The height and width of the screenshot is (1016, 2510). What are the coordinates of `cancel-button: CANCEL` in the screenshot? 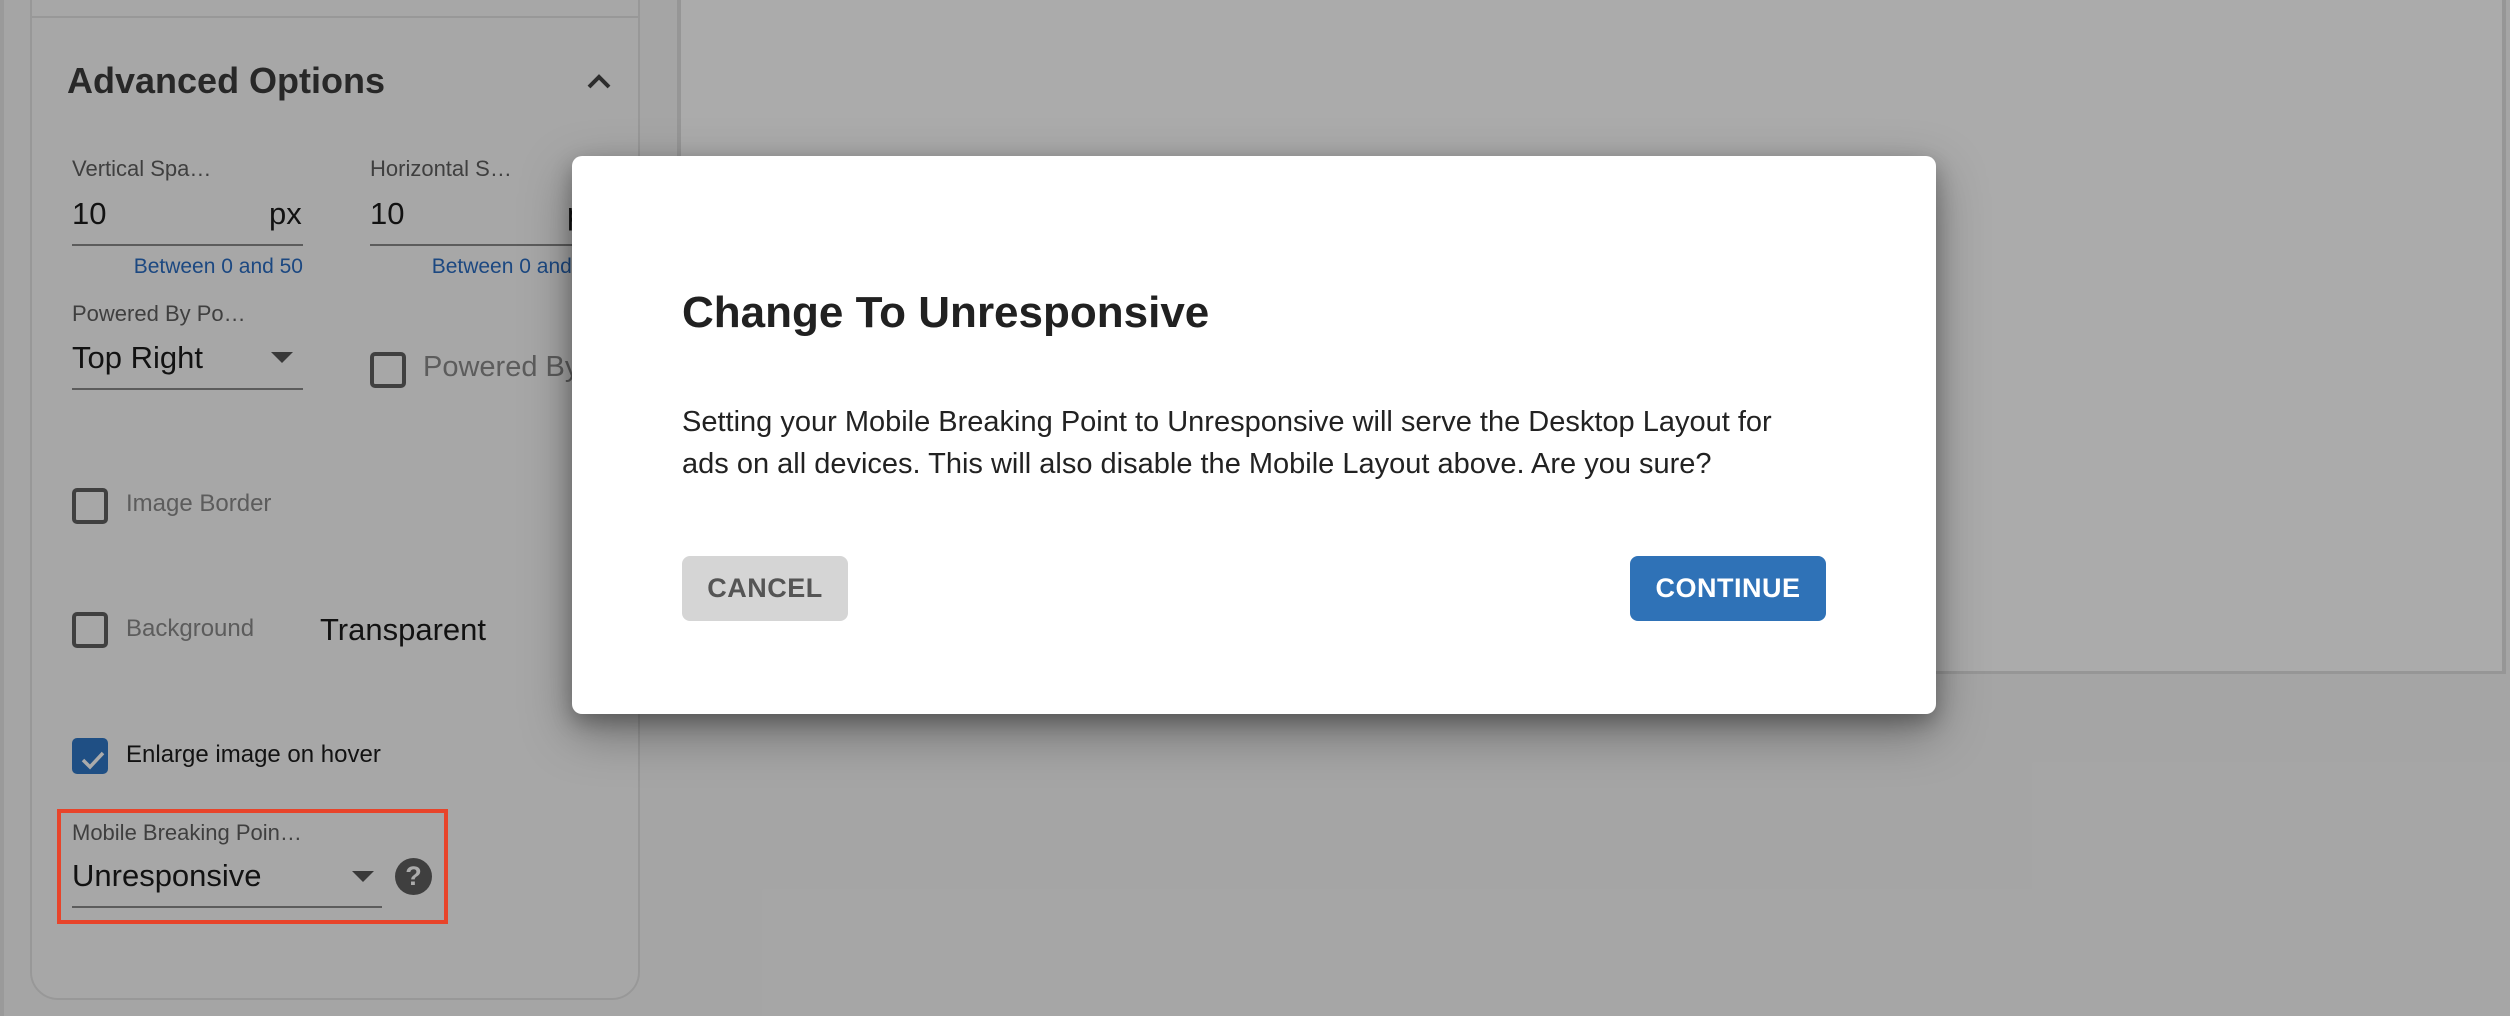 It's located at (765, 588).